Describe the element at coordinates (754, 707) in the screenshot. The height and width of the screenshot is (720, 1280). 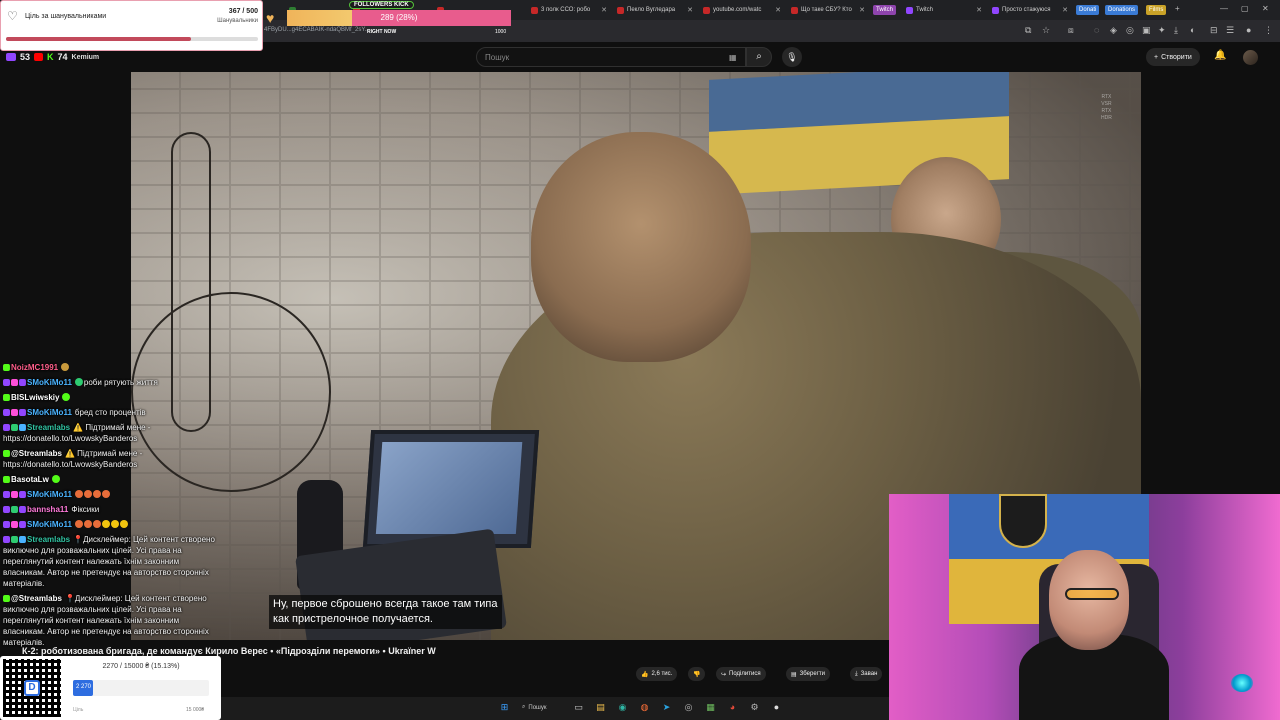
I see `settings-icon: ⚙` at that location.